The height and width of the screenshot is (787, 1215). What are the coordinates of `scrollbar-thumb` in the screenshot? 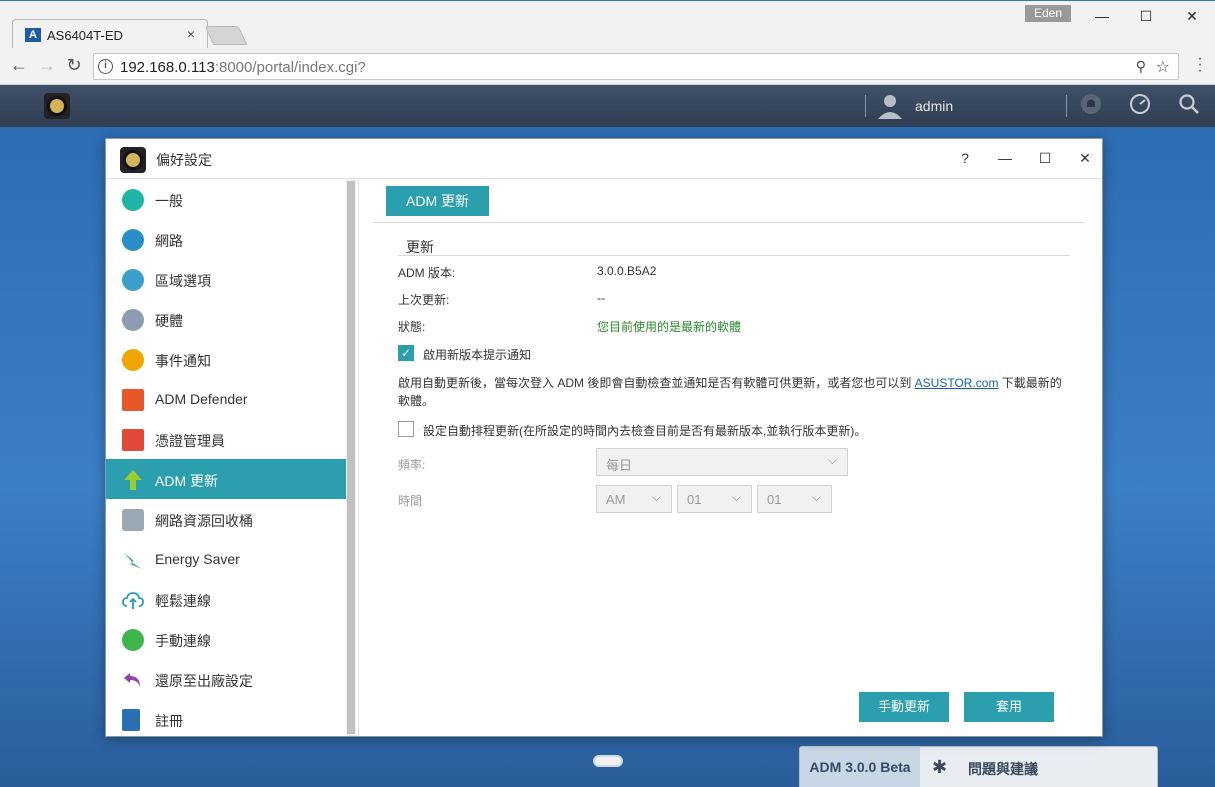 It's located at (351, 457).